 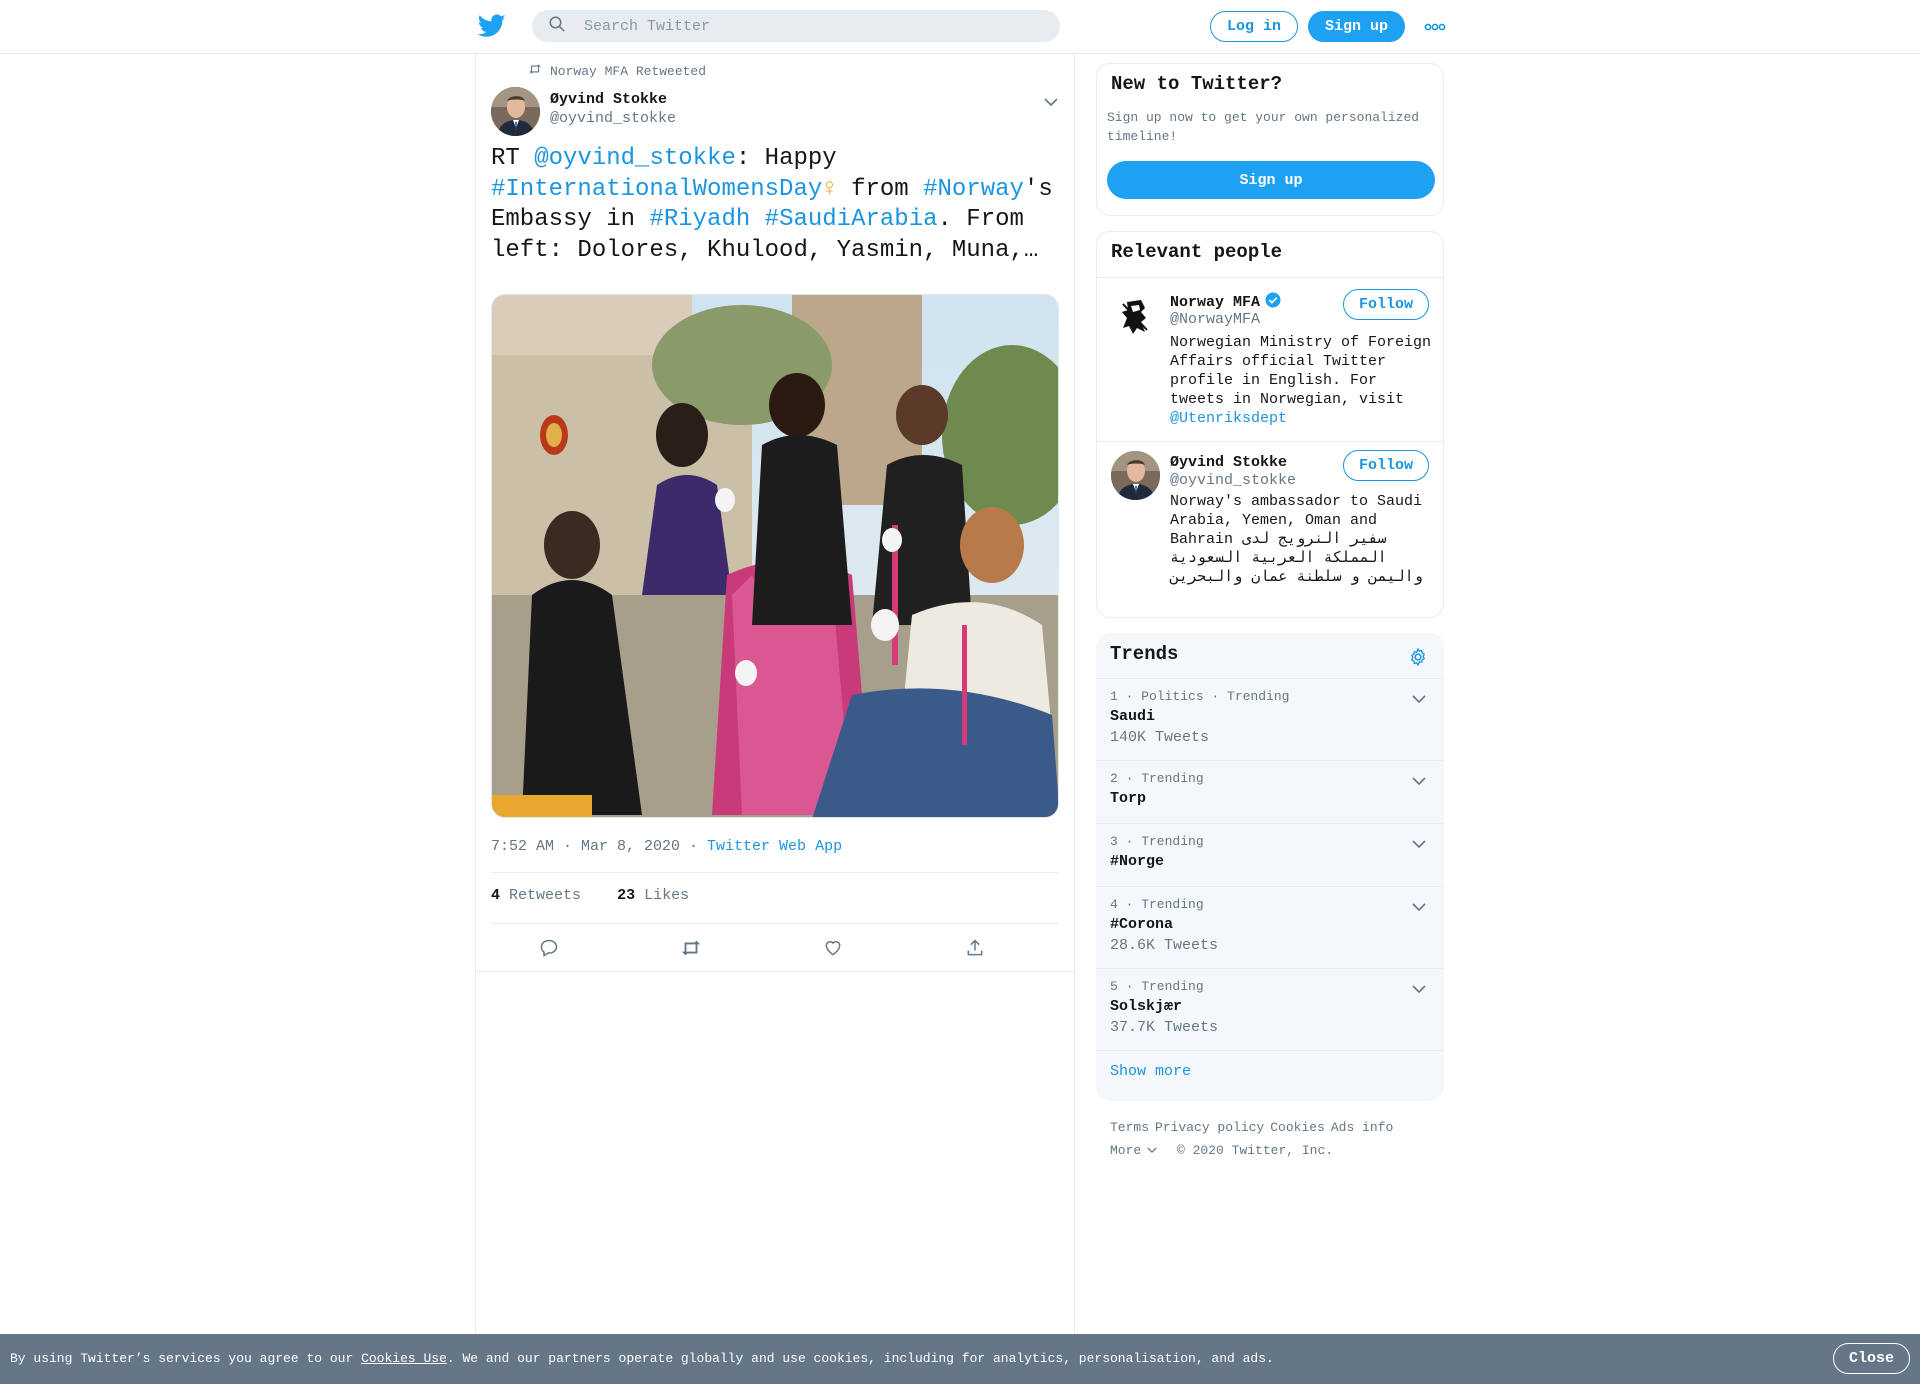 I want to click on person-handle: @oyvind_stokke, so click(x=1233, y=480).